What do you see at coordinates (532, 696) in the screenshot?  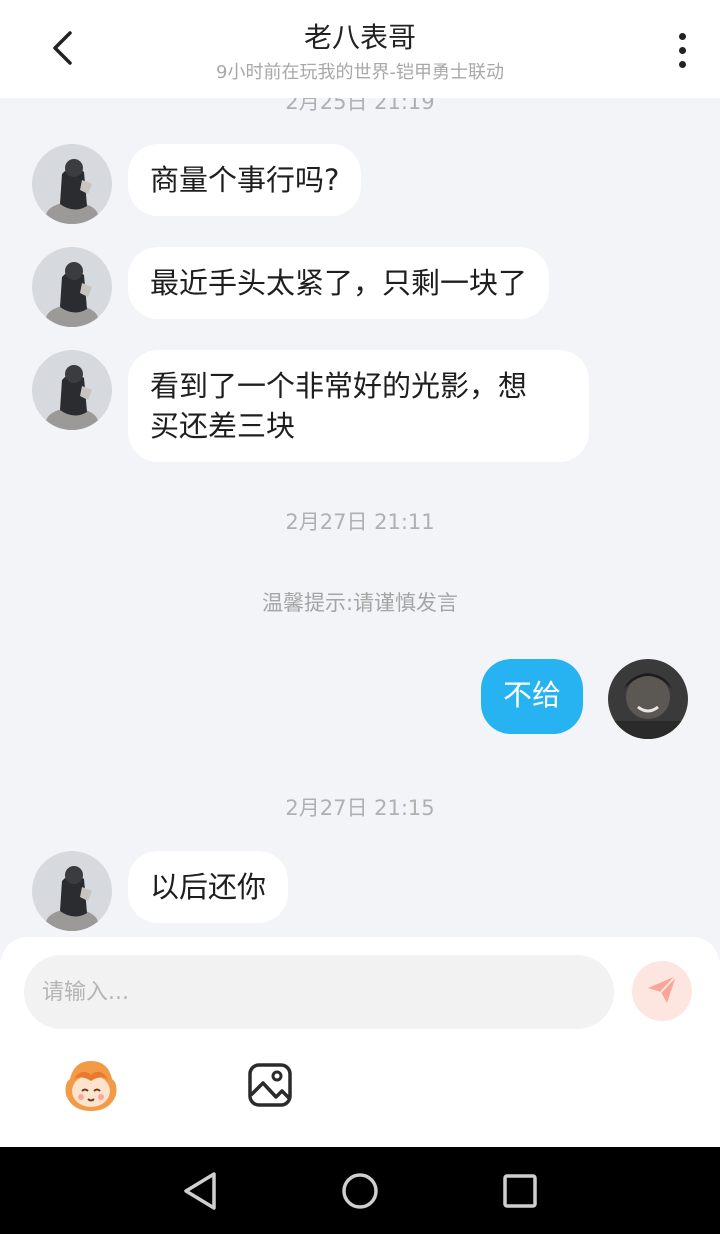 I see `sent-message-bubble: 不给` at bounding box center [532, 696].